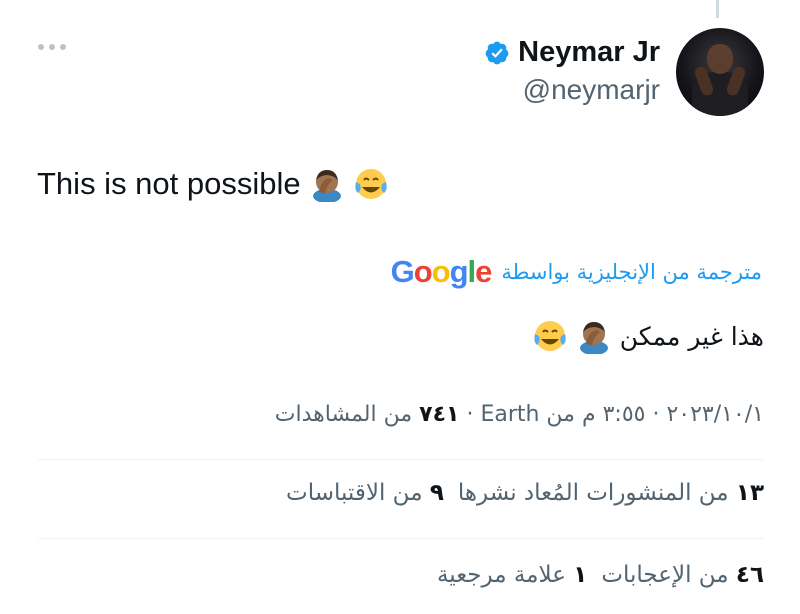 The width and height of the screenshot is (800, 614). I want to click on translation-attribution: Google مترجمة من الإنجليزية بواسطة, so click(576, 272).